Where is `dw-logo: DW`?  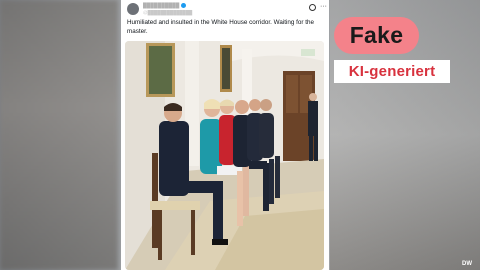 dw-logo: DW is located at coordinates (467, 264).